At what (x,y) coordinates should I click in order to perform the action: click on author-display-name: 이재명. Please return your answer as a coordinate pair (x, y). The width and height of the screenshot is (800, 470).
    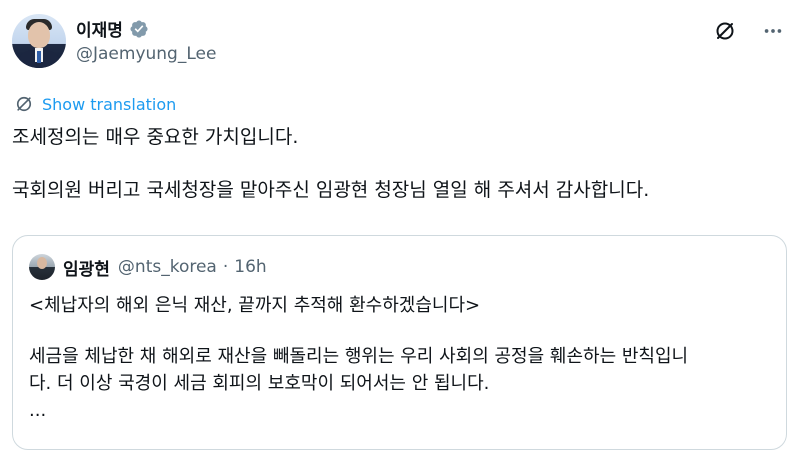
    Looking at the image, I should click on (99, 28).